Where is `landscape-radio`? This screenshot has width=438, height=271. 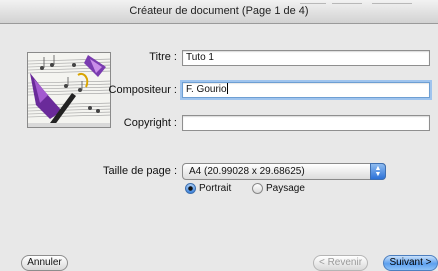
landscape-radio is located at coordinates (257, 188).